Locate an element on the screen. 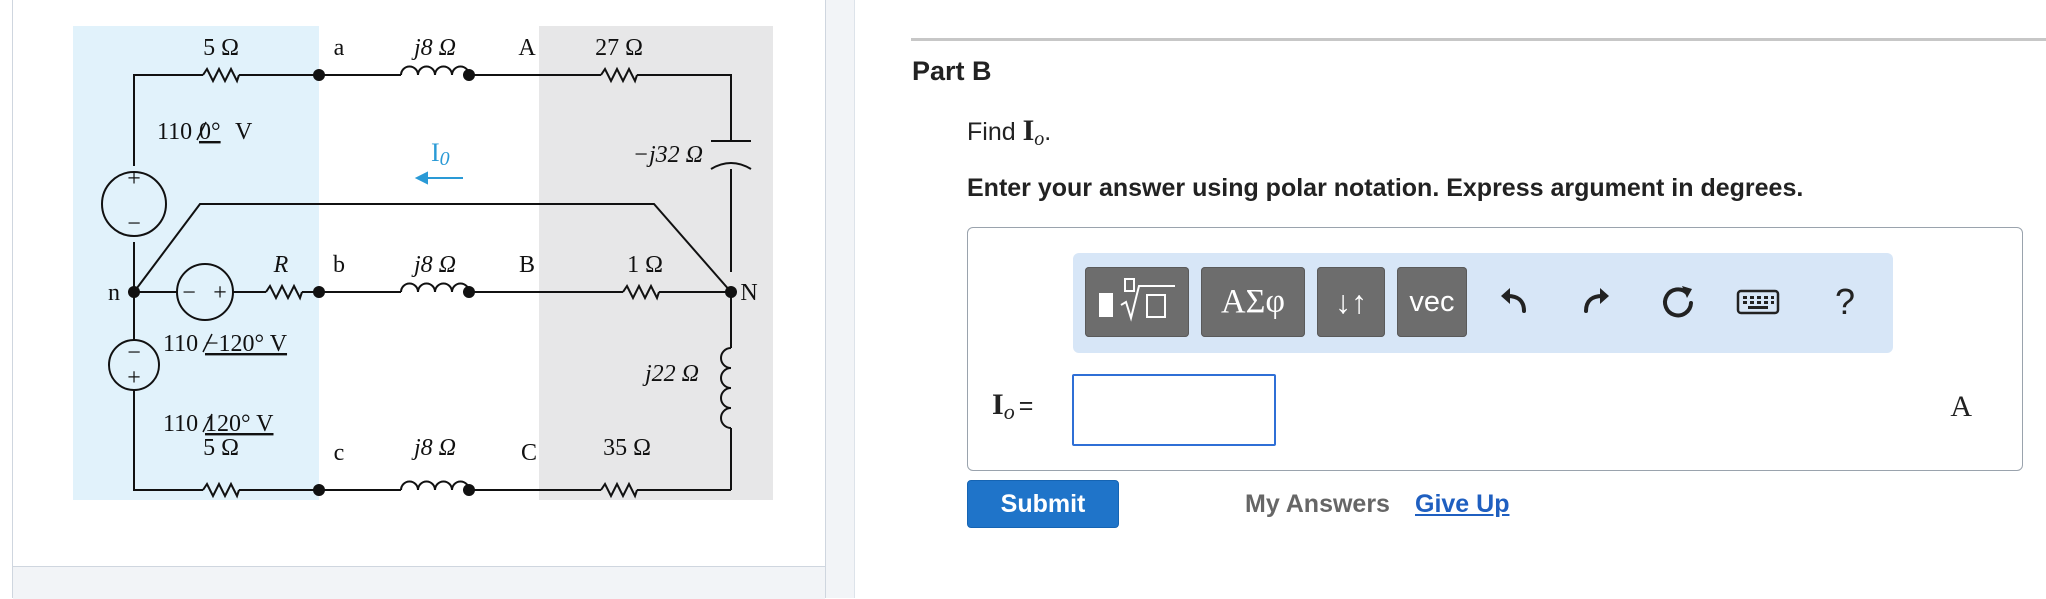 The height and width of the screenshot is (599, 2046). node-dot-a is located at coordinates (319, 75).